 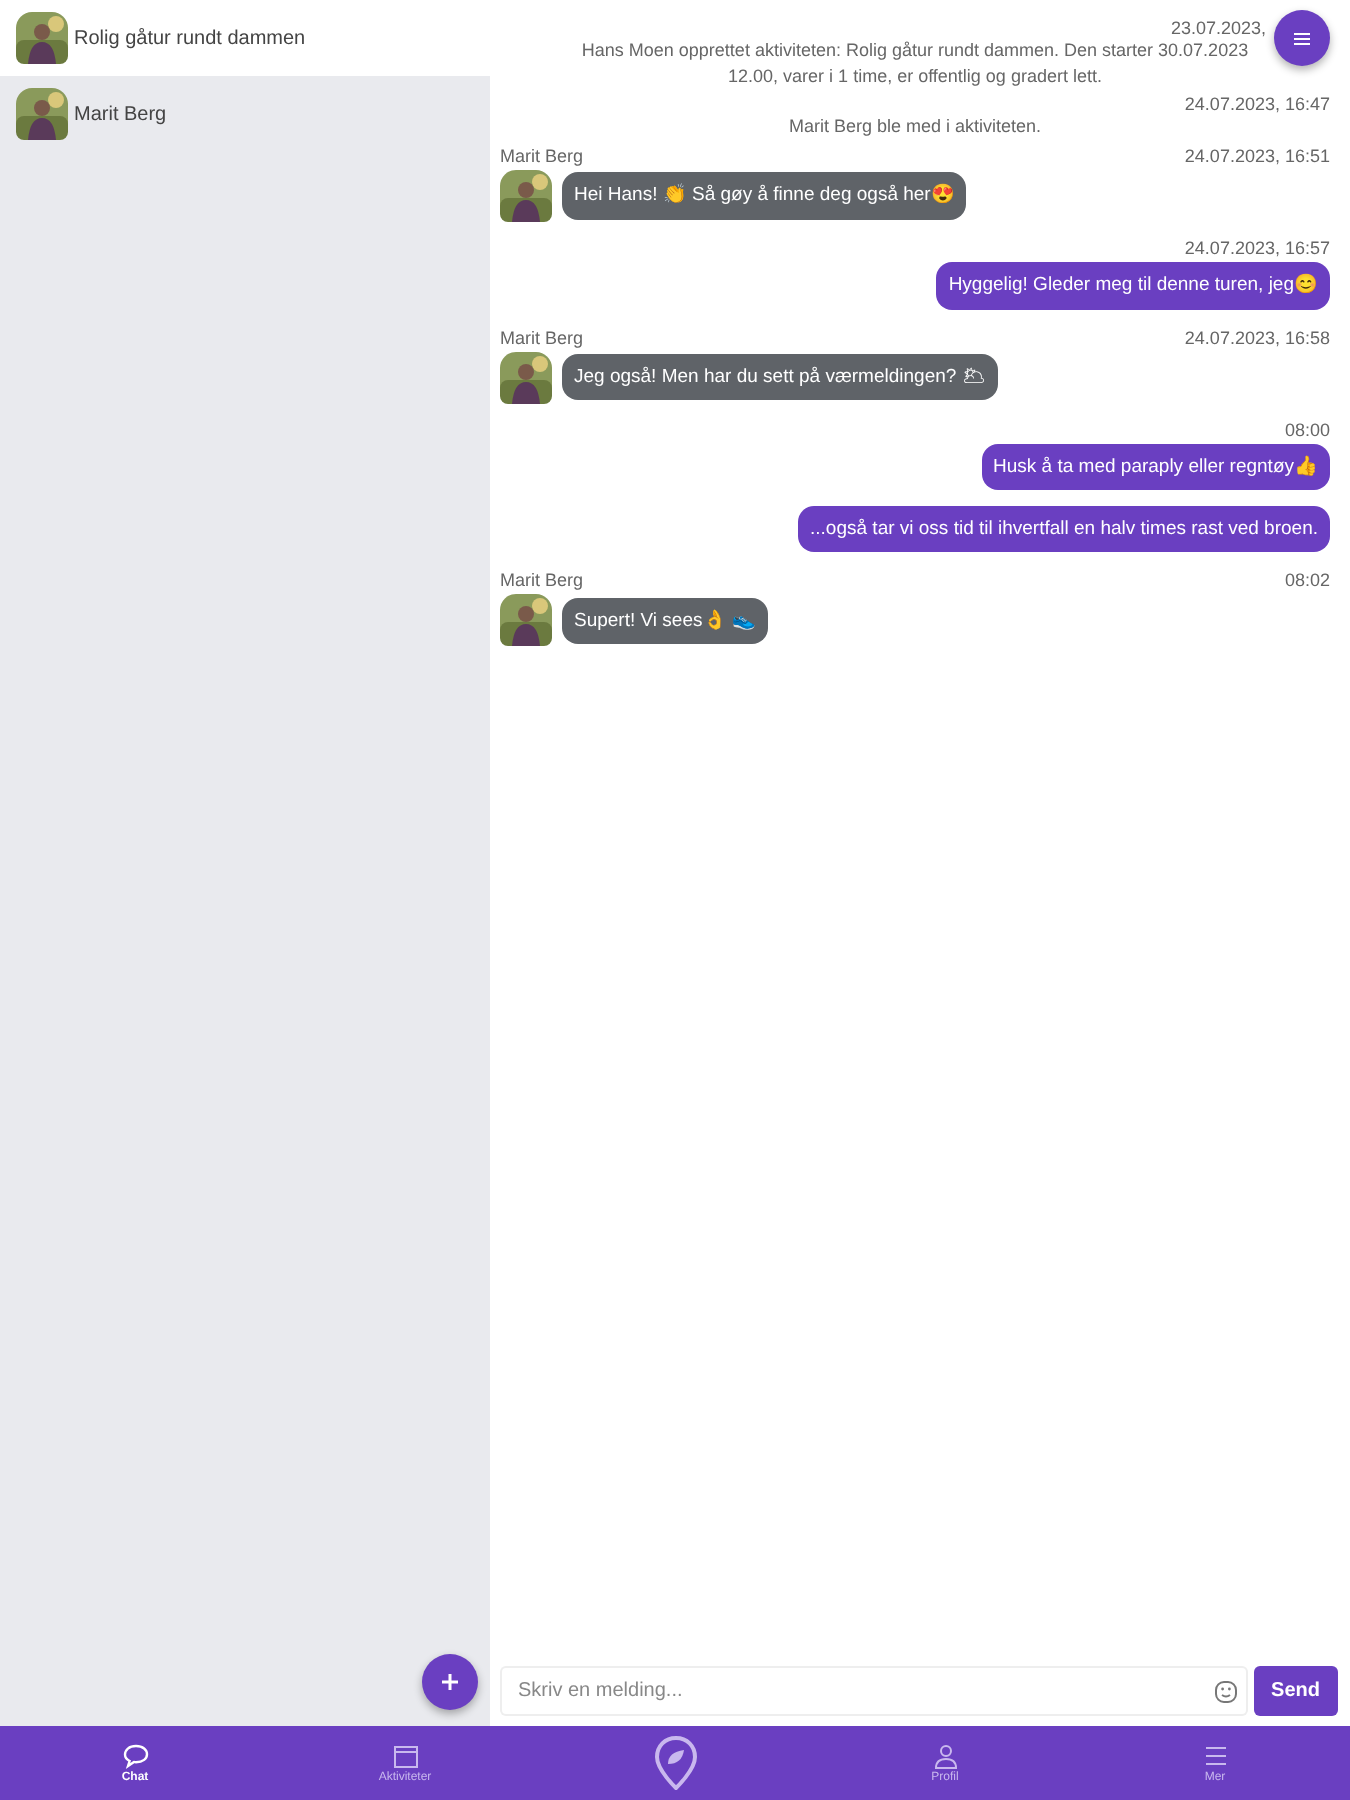 I want to click on timestamp: 23.07.2023,, so click(x=1217, y=28).